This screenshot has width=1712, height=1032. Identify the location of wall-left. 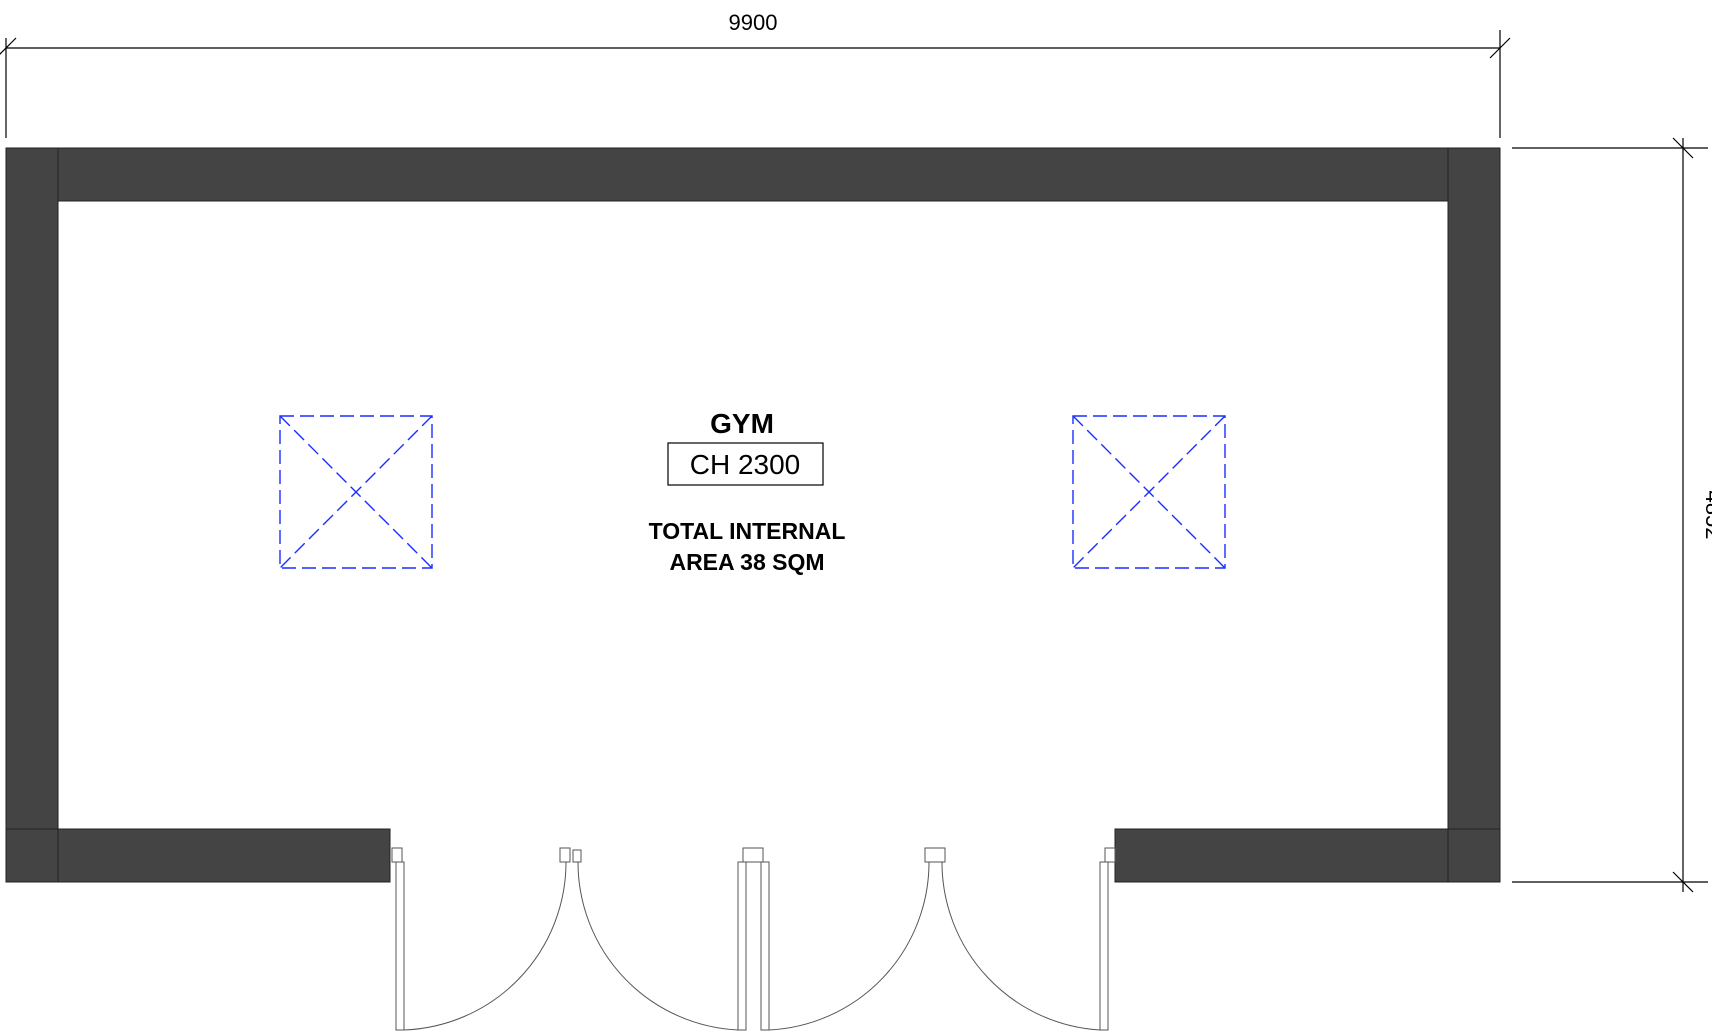
(32, 515).